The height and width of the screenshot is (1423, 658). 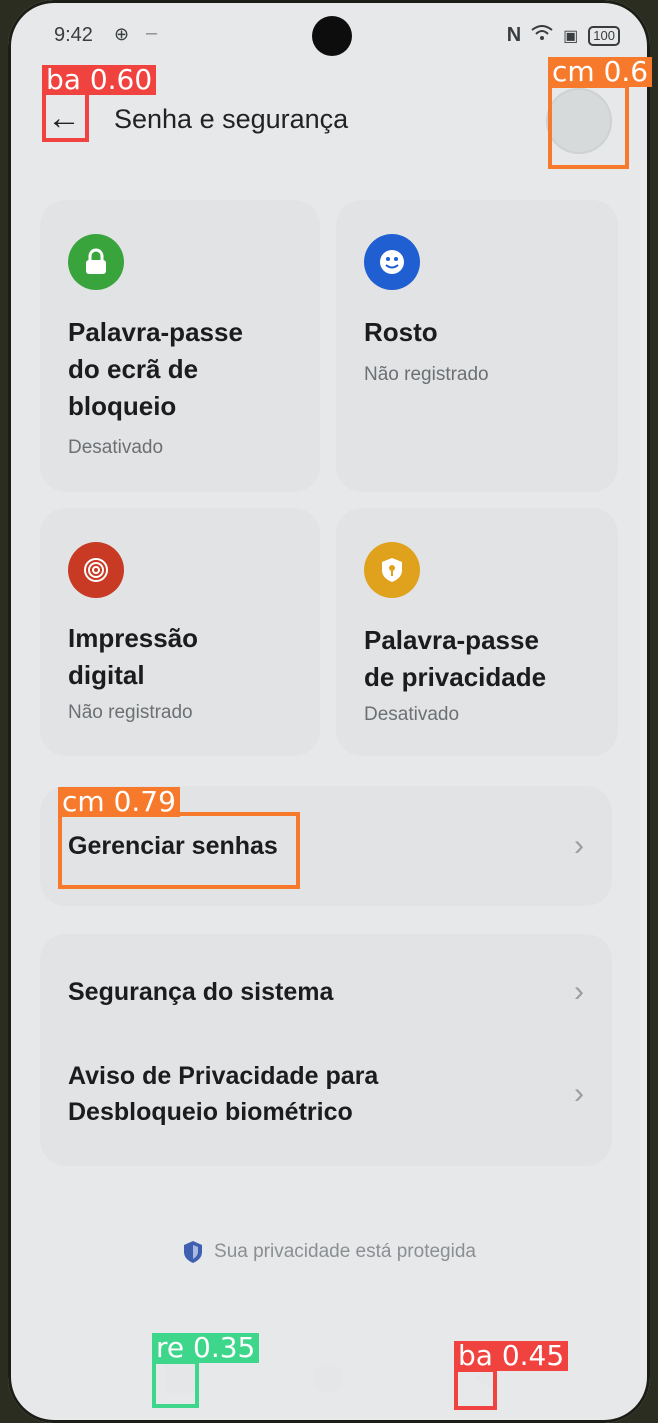 What do you see at coordinates (119, 802) in the screenshot?
I see `detection-label: cm 0.79` at bounding box center [119, 802].